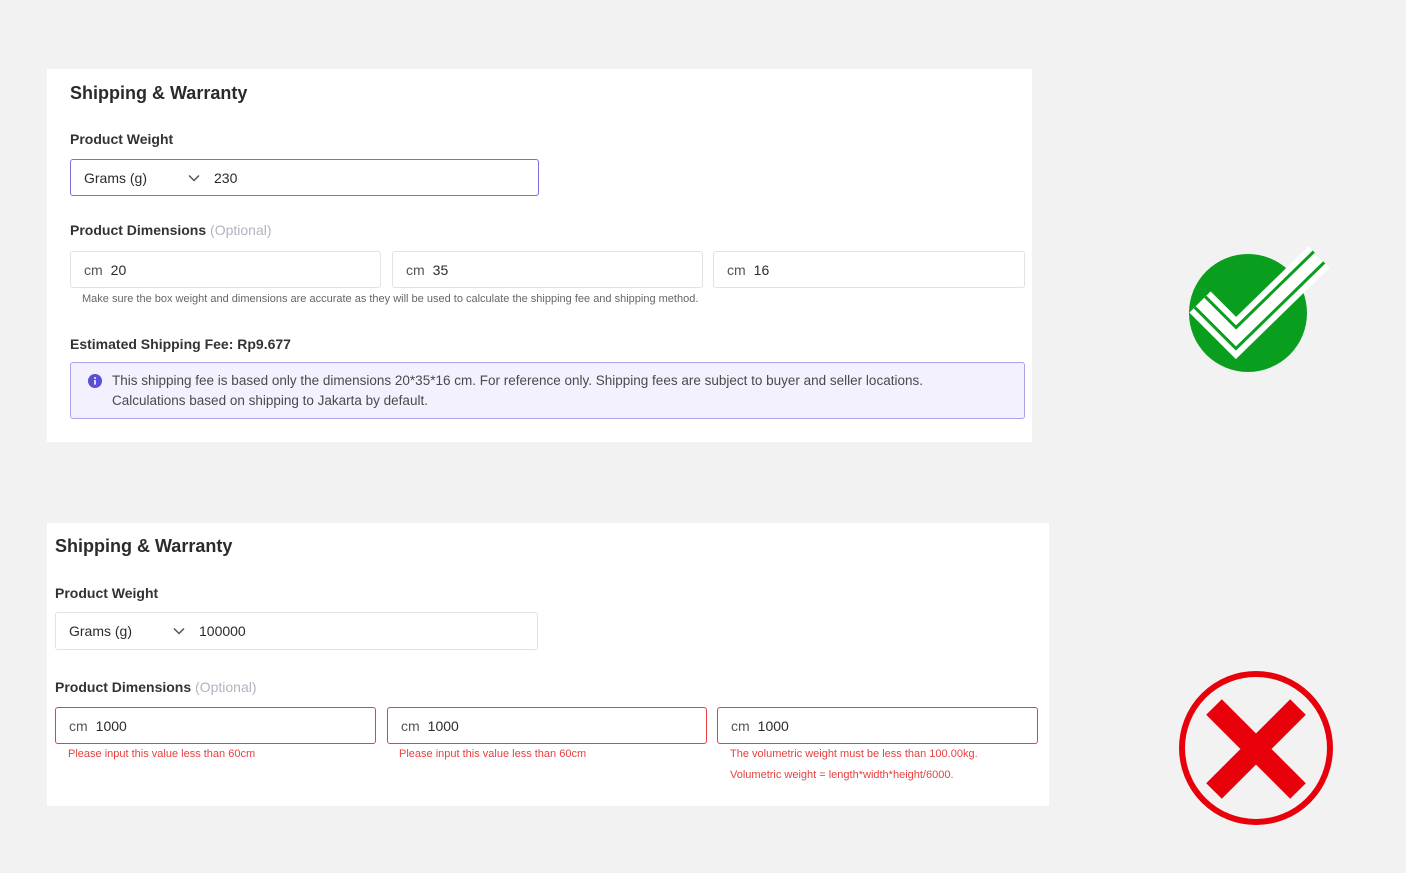 Image resolution: width=1406 pixels, height=873 pixels. I want to click on info-icon, so click(95, 381).